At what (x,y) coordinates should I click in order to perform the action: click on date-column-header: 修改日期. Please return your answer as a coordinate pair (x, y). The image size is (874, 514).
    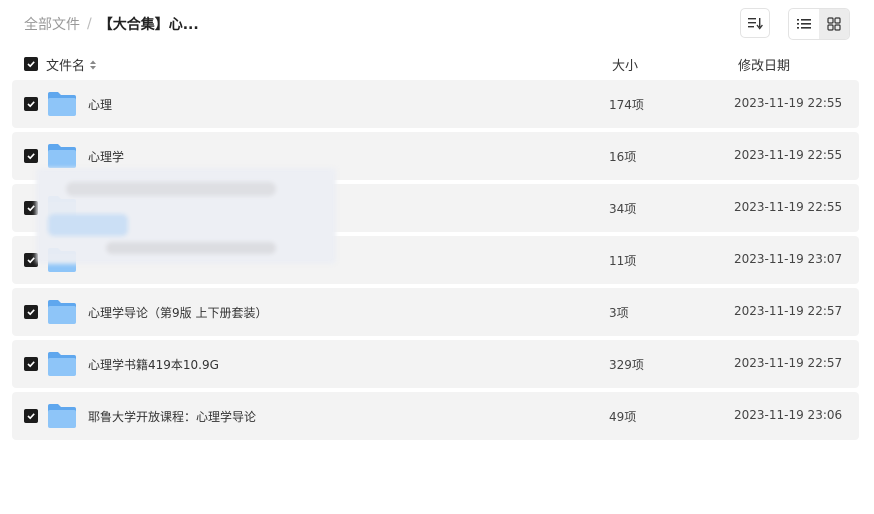
    Looking at the image, I should click on (764, 64).